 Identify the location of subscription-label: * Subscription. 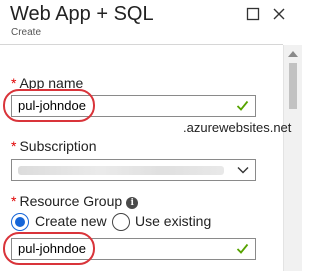
(54, 146).